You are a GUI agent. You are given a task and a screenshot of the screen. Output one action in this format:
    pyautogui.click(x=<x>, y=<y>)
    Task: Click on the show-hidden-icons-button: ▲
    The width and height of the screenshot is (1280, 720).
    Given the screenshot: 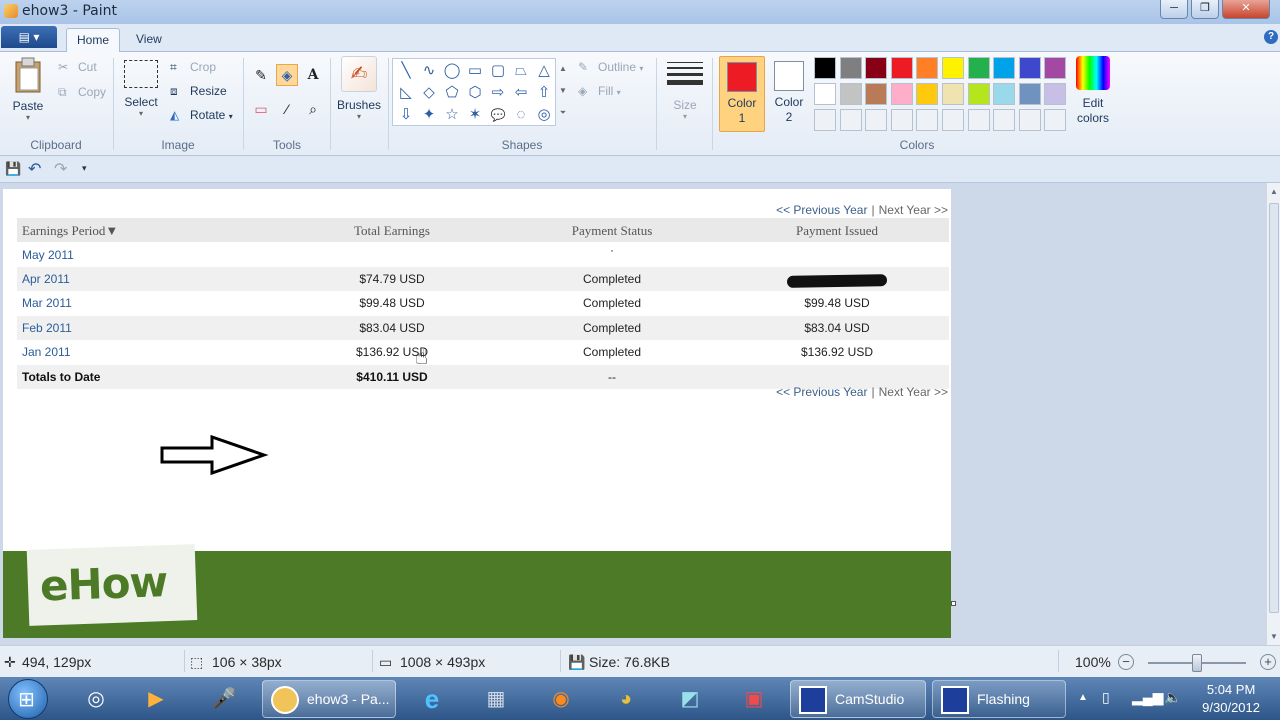 What is the action you would take?
    pyautogui.click(x=1083, y=697)
    